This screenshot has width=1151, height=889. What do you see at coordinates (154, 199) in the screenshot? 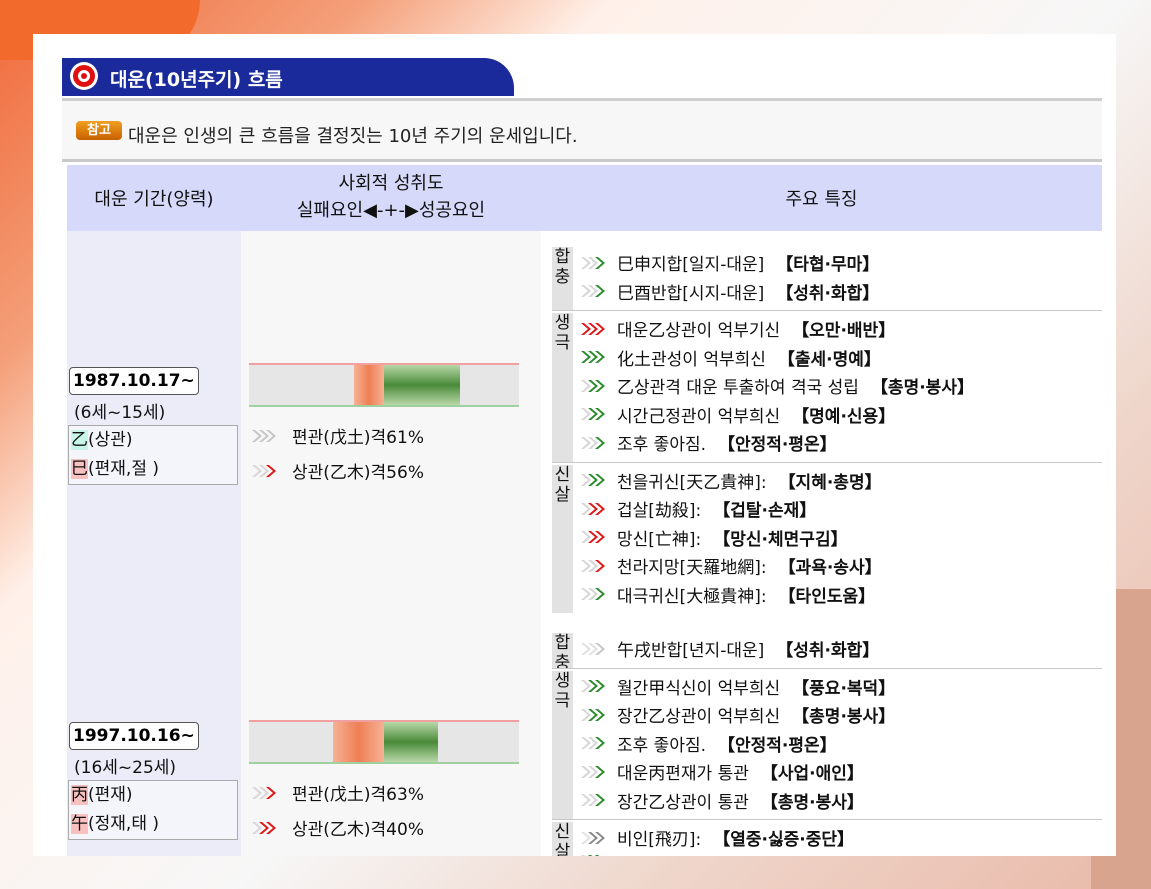
I see `header-period: 대운 기간(양력)` at bounding box center [154, 199].